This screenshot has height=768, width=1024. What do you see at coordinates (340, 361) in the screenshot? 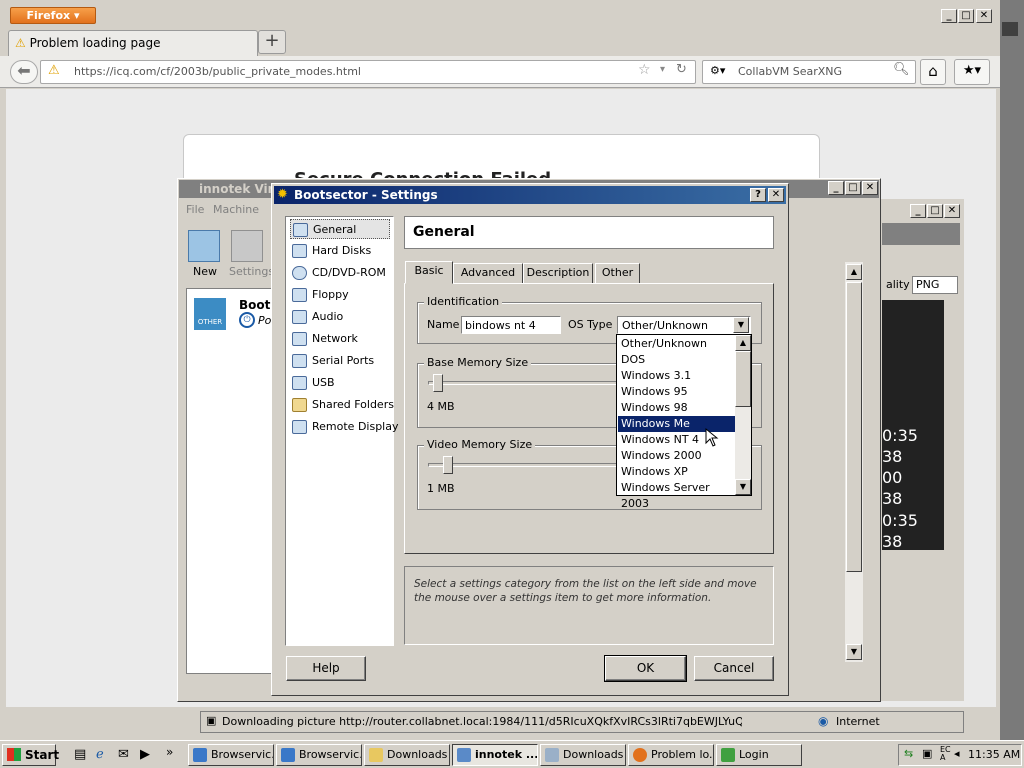
I see `category-serial-ports: Serial Ports` at bounding box center [340, 361].